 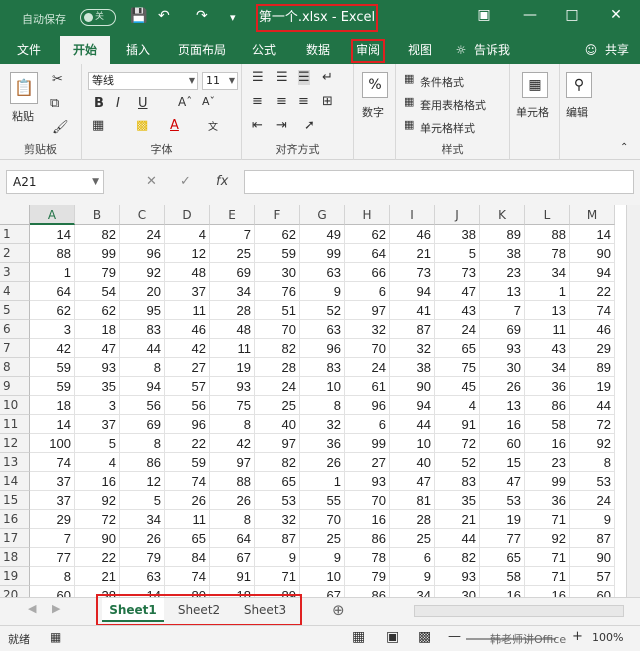 What do you see at coordinates (412, 253) in the screenshot?
I see `cell-i2: 21` at bounding box center [412, 253].